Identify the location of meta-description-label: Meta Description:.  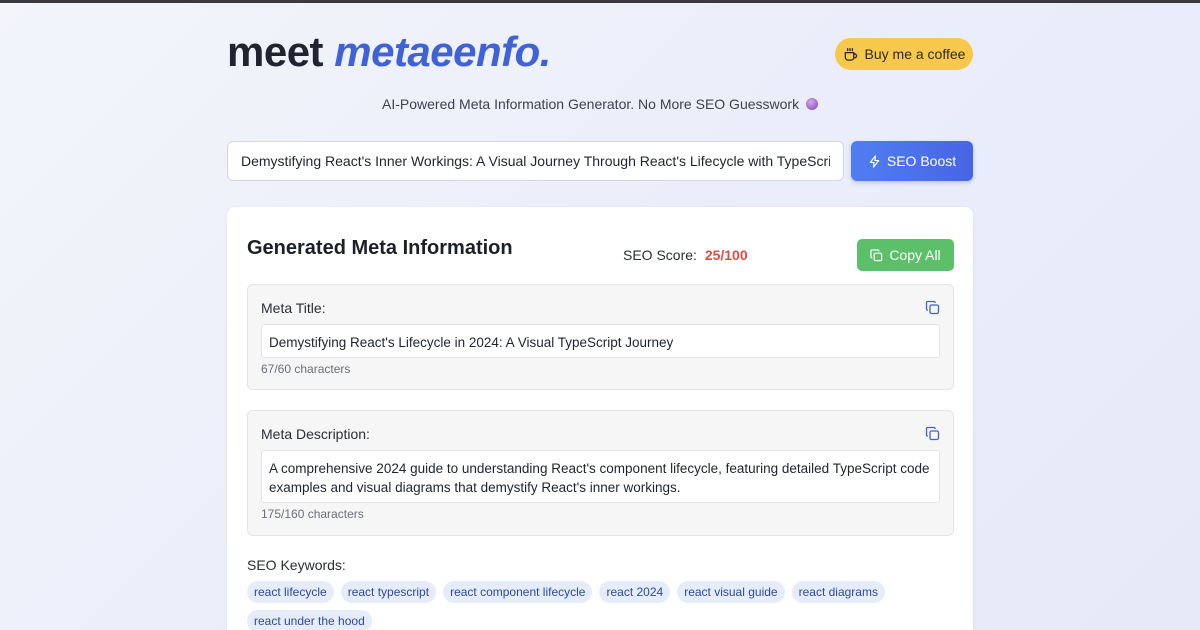
(315, 434).